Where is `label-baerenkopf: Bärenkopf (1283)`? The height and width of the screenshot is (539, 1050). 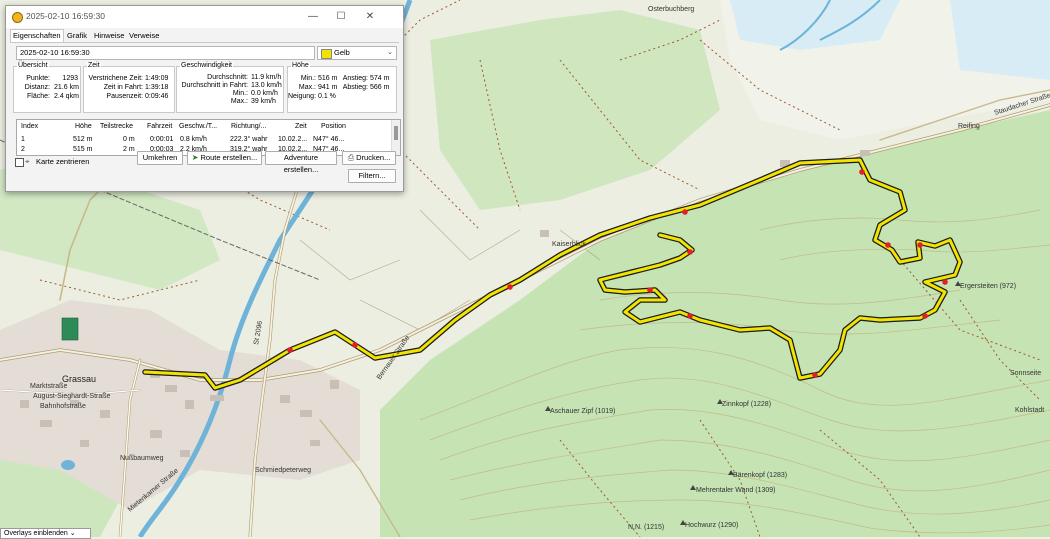
label-baerenkopf: Bärenkopf (1283) is located at coordinates (760, 475).